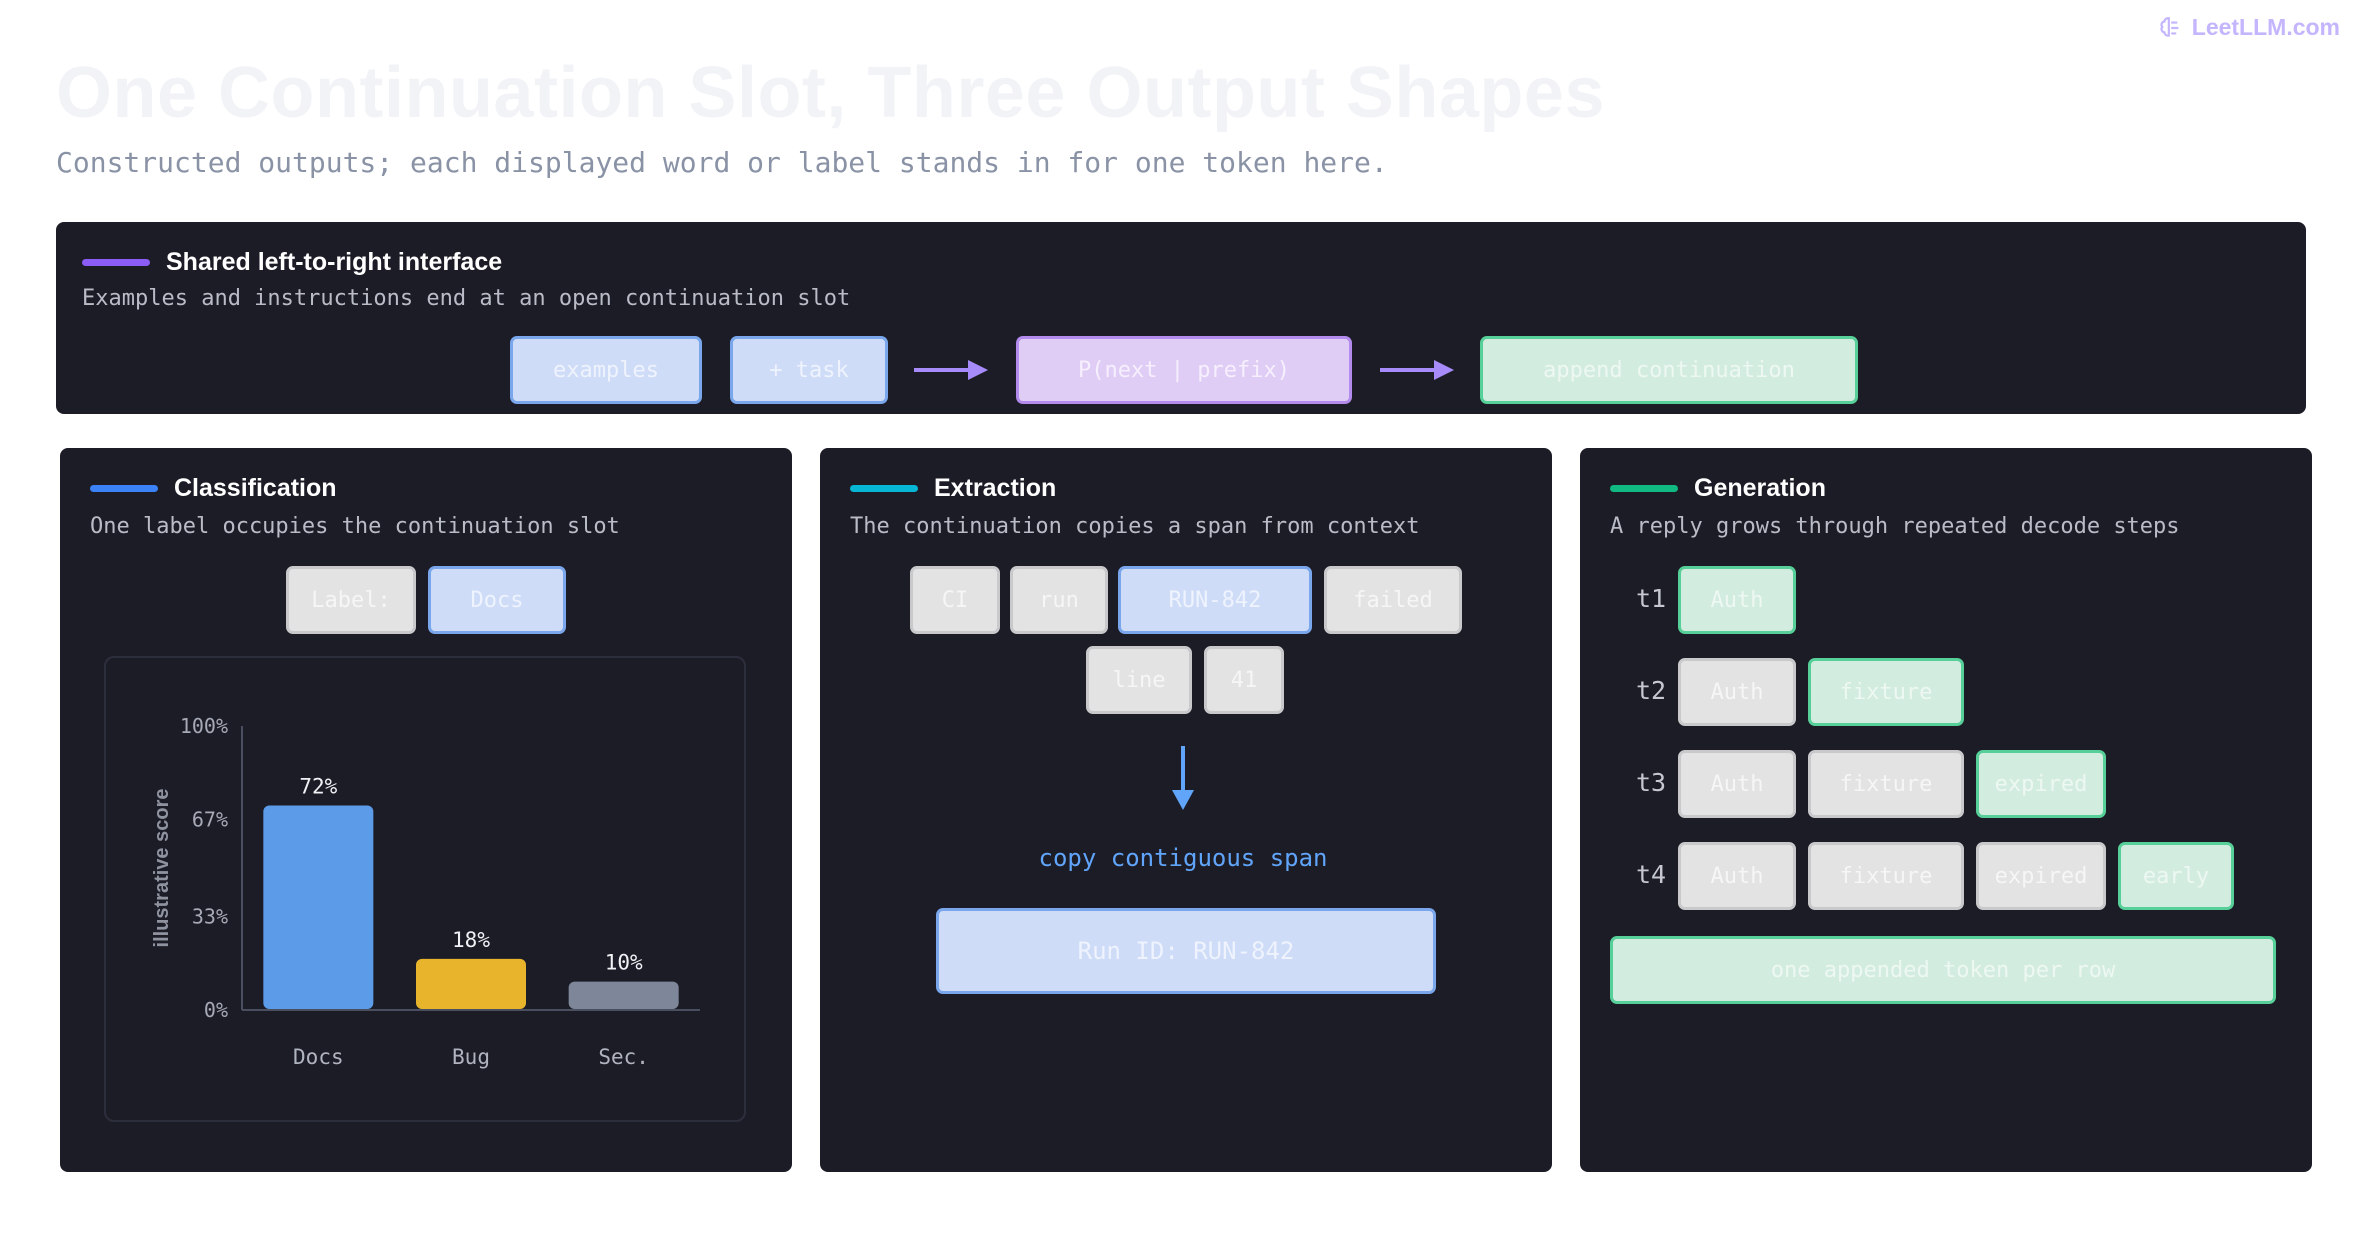  What do you see at coordinates (809, 370) in the screenshot?
I see `flow-task: + task` at bounding box center [809, 370].